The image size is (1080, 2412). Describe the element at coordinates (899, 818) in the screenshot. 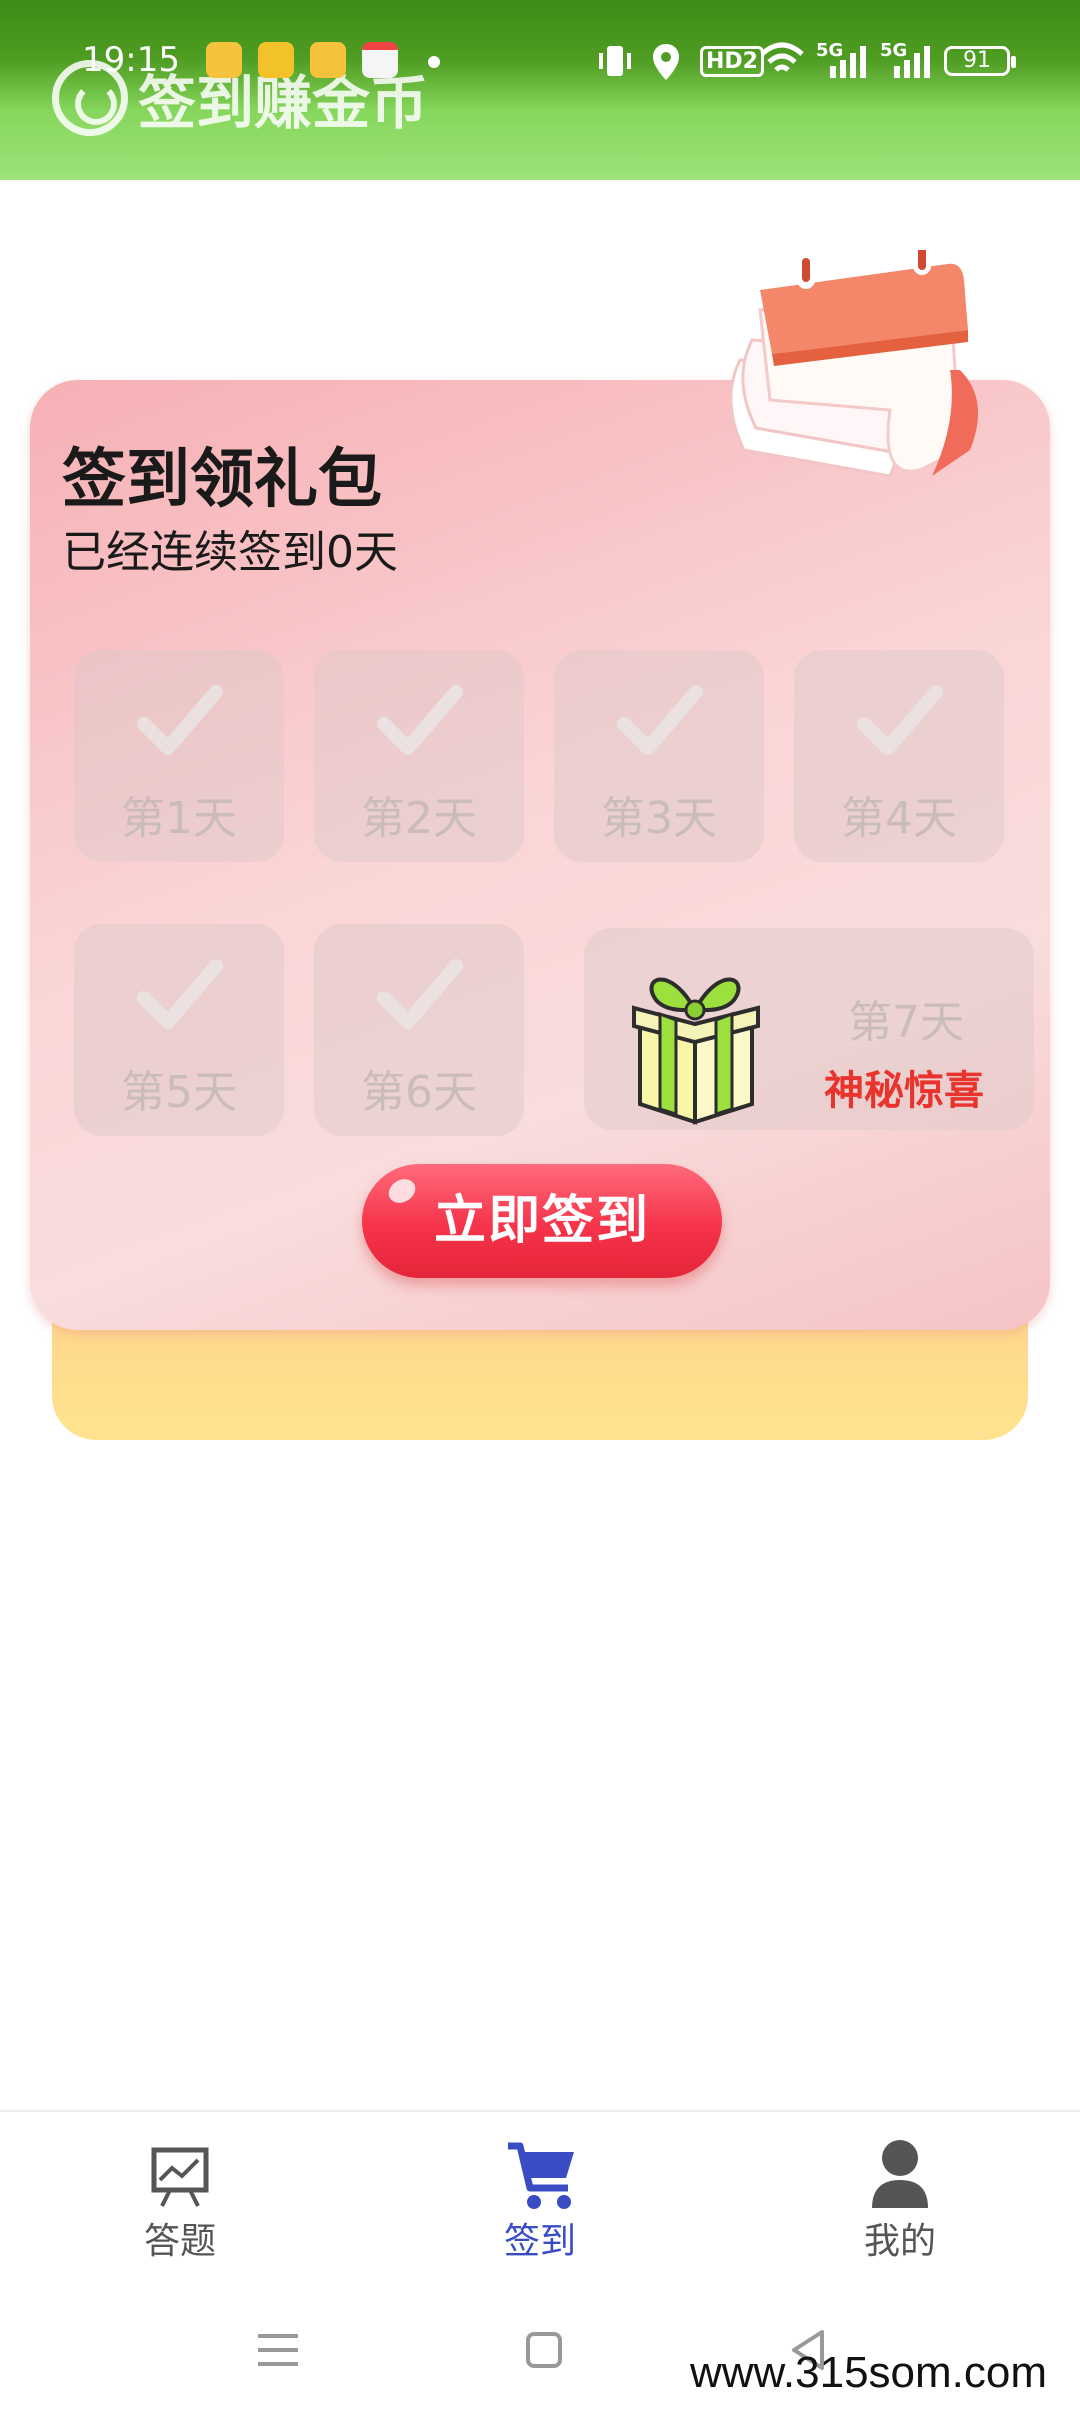

I see `day-label: 第4天` at that location.